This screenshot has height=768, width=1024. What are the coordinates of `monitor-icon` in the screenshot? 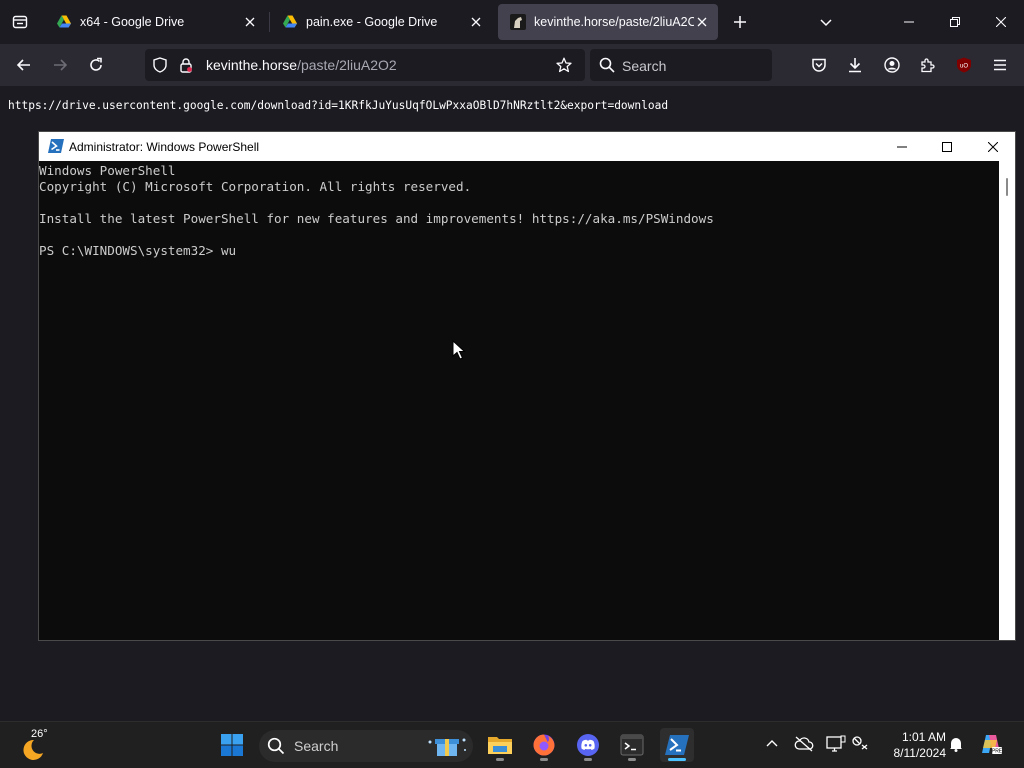 It's located at (836, 743).